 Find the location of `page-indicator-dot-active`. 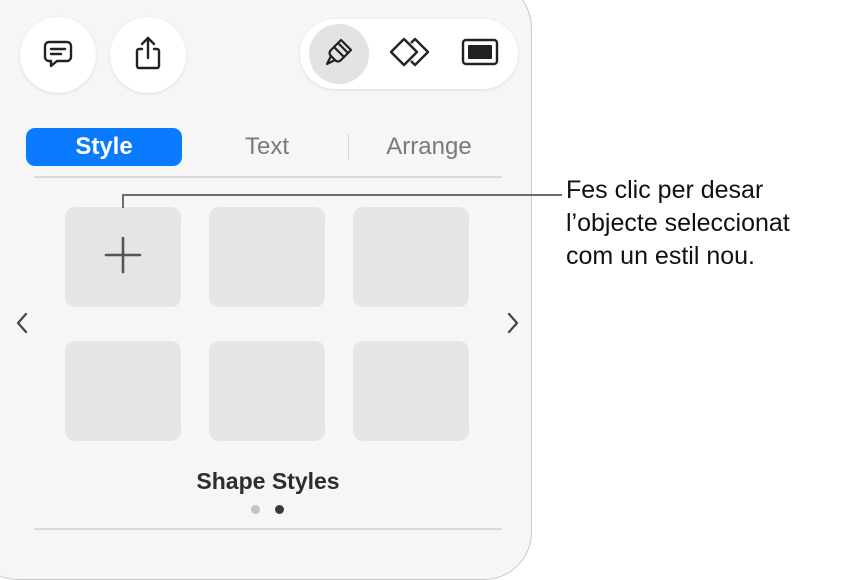

page-indicator-dot-active is located at coordinates (279, 509).